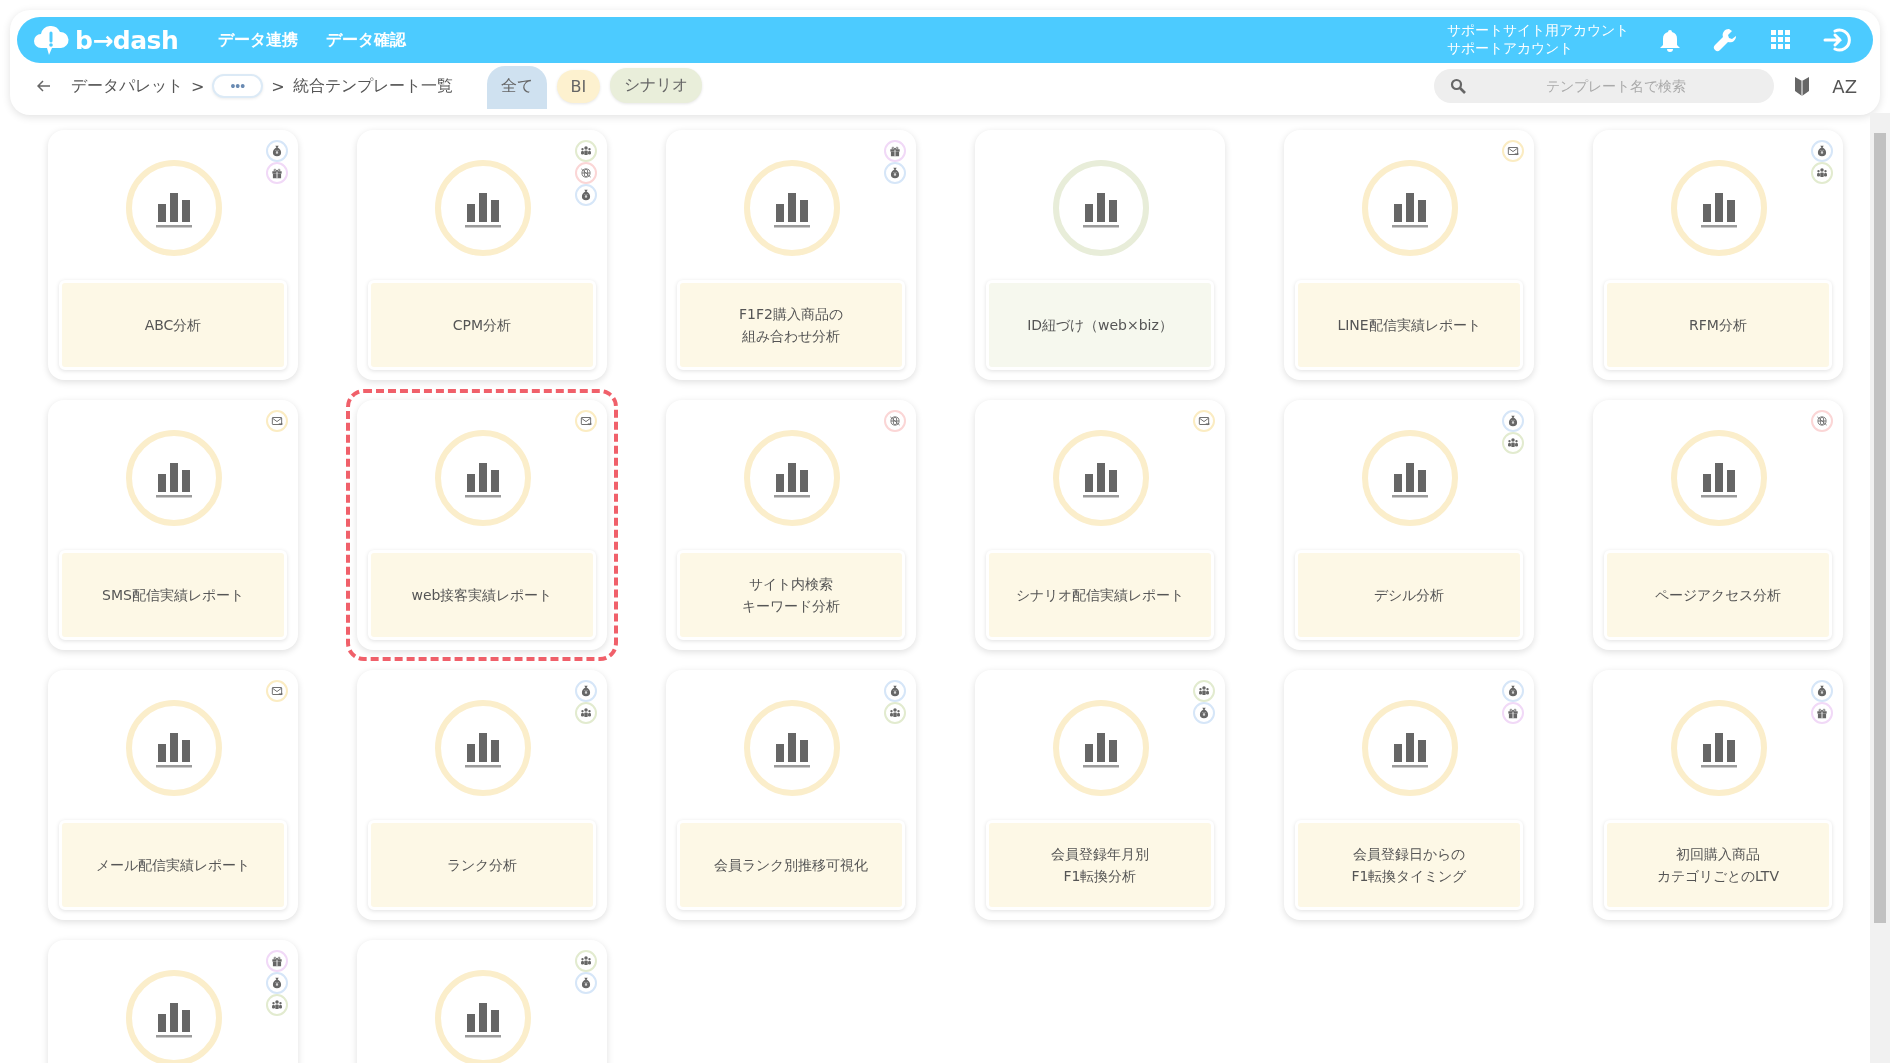  I want to click on card-title: ID紐づけ（web×biz）, so click(1100, 325).